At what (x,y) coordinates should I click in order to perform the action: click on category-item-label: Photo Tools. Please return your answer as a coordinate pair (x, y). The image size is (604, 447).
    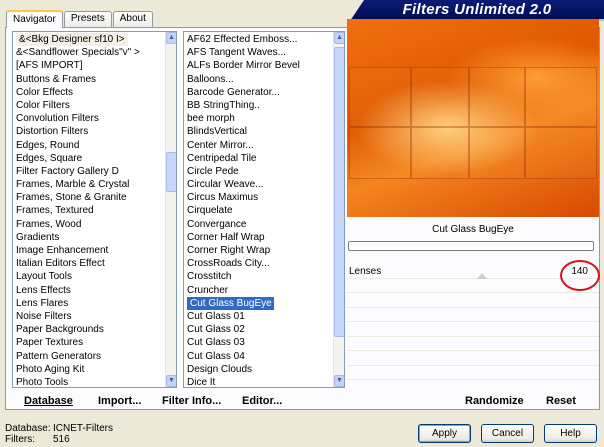
    Looking at the image, I should click on (42, 382).